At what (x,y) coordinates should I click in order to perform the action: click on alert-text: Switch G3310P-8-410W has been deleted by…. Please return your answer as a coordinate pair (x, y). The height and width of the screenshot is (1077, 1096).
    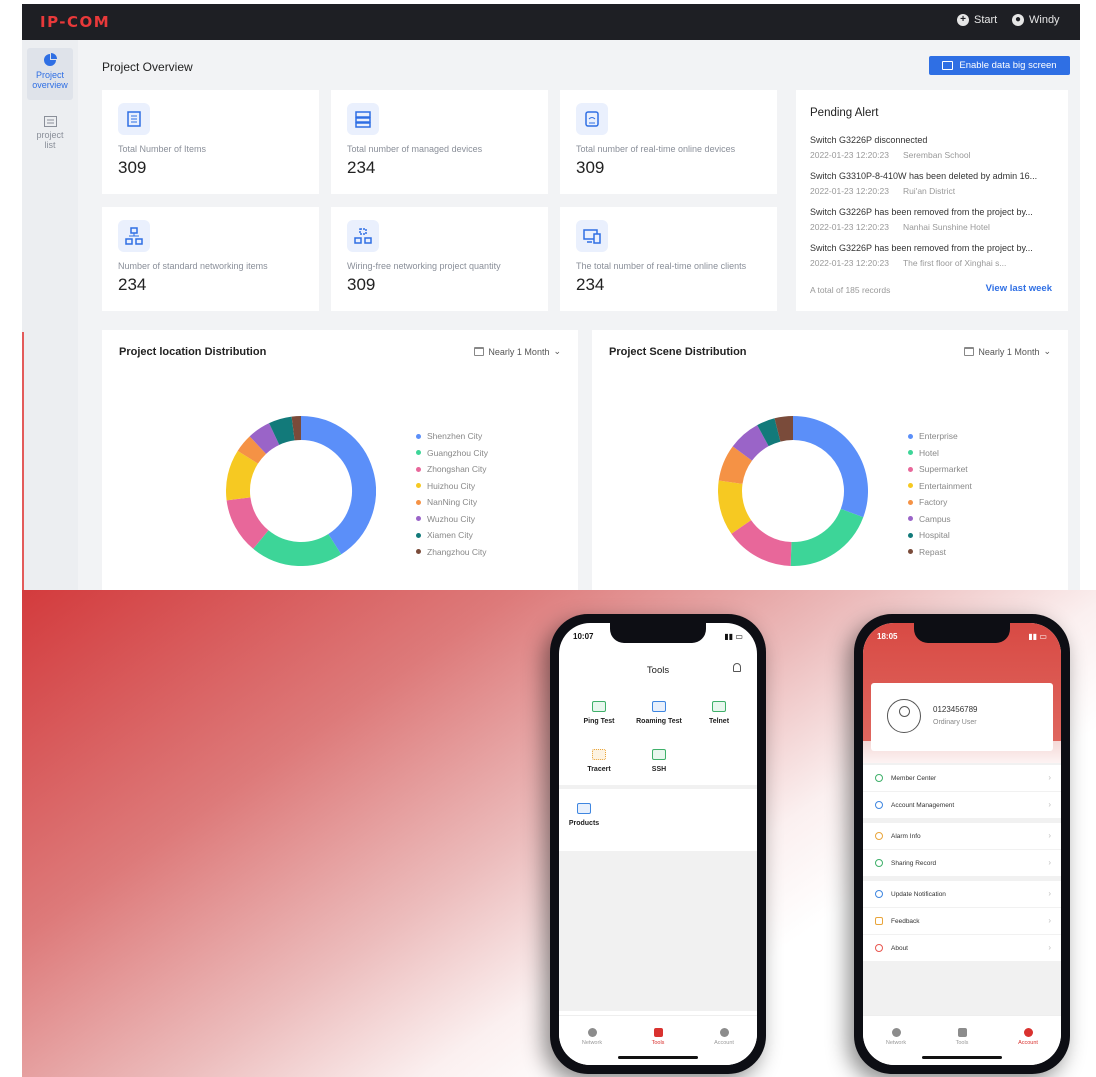
    Looking at the image, I should click on (924, 176).